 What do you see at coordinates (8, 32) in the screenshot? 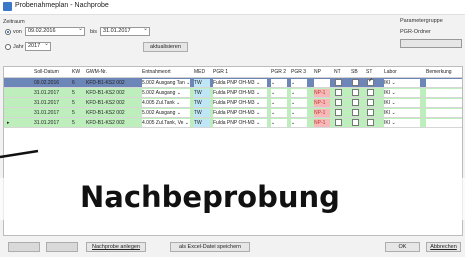
I see `von-radio` at bounding box center [8, 32].